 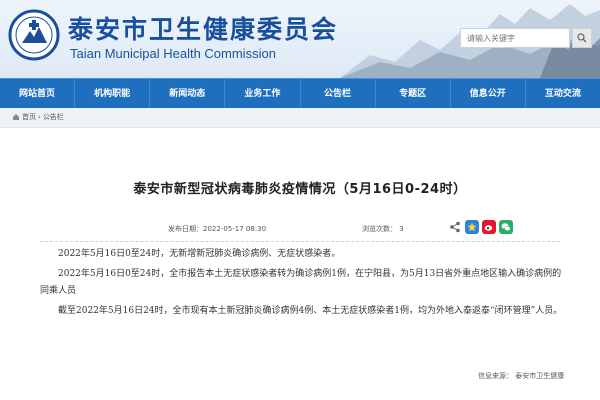 I want to click on info-source: 信息来源： 泰安市卫生健康, so click(x=521, y=376).